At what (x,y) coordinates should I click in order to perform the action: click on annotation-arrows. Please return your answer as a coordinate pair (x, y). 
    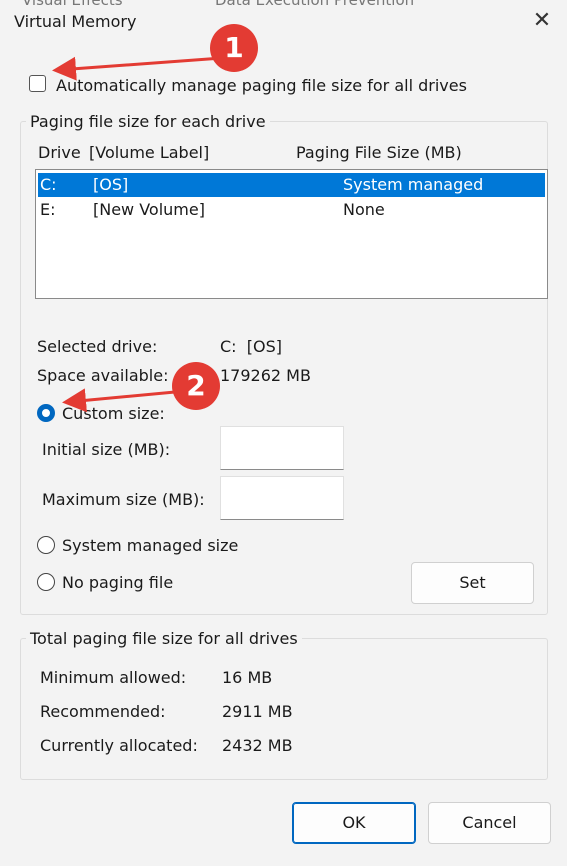
    Looking at the image, I should click on (137, 234).